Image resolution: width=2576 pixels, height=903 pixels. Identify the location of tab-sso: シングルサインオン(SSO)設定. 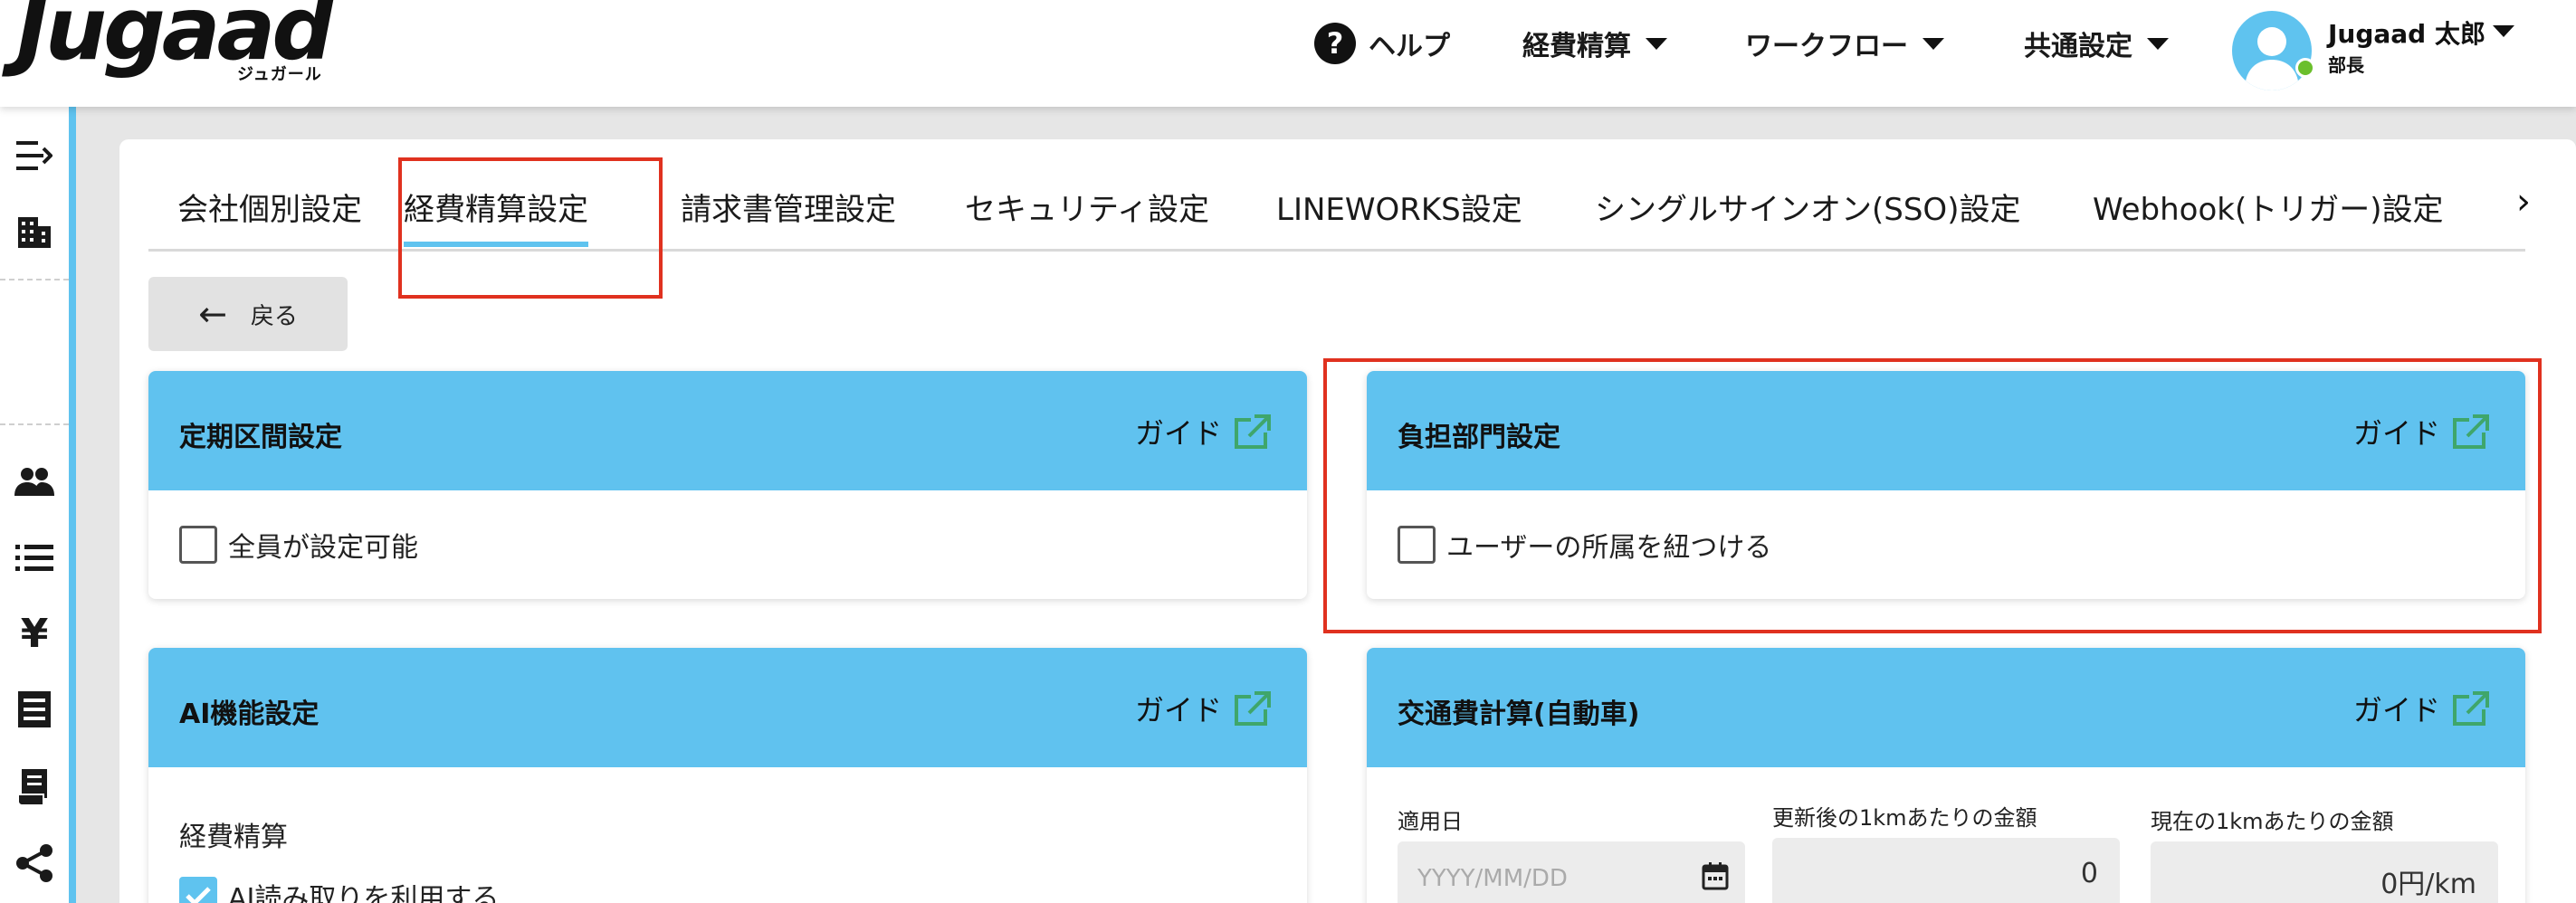
(1808, 207).